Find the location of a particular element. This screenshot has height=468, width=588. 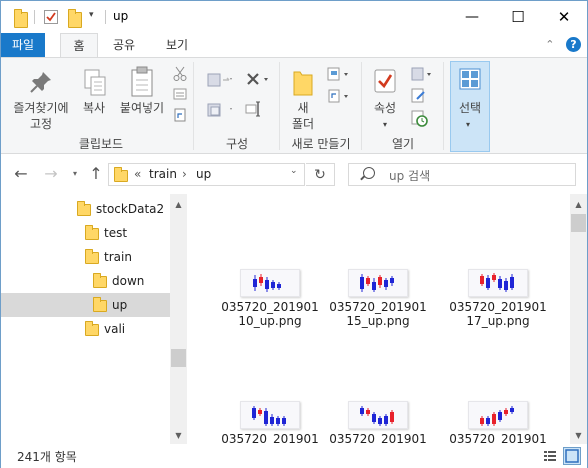

tree-item-label: up is located at coordinates (120, 305).